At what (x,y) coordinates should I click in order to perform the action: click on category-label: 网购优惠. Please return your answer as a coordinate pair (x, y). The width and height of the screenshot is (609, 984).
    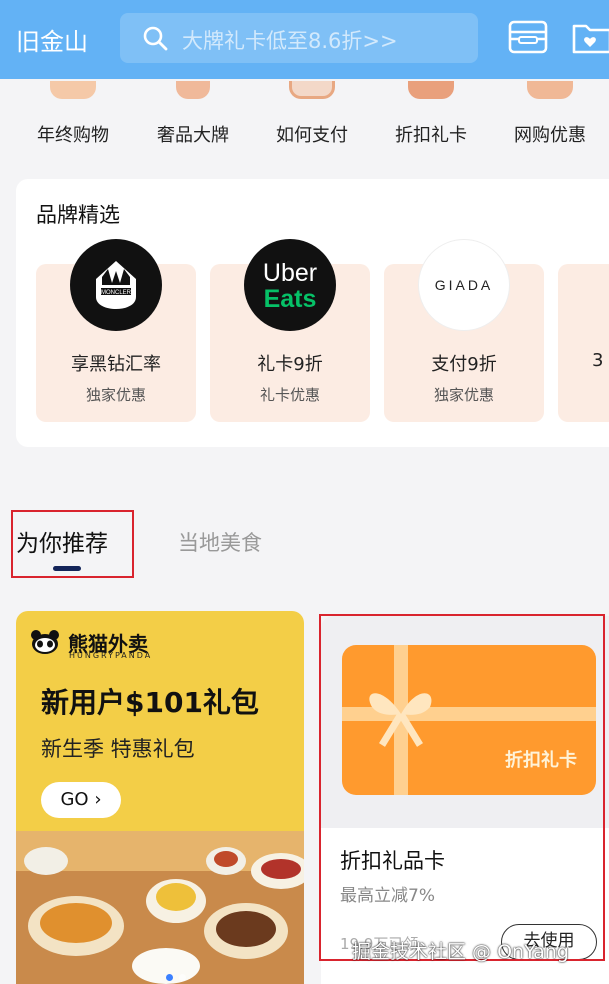
    Looking at the image, I should click on (550, 135).